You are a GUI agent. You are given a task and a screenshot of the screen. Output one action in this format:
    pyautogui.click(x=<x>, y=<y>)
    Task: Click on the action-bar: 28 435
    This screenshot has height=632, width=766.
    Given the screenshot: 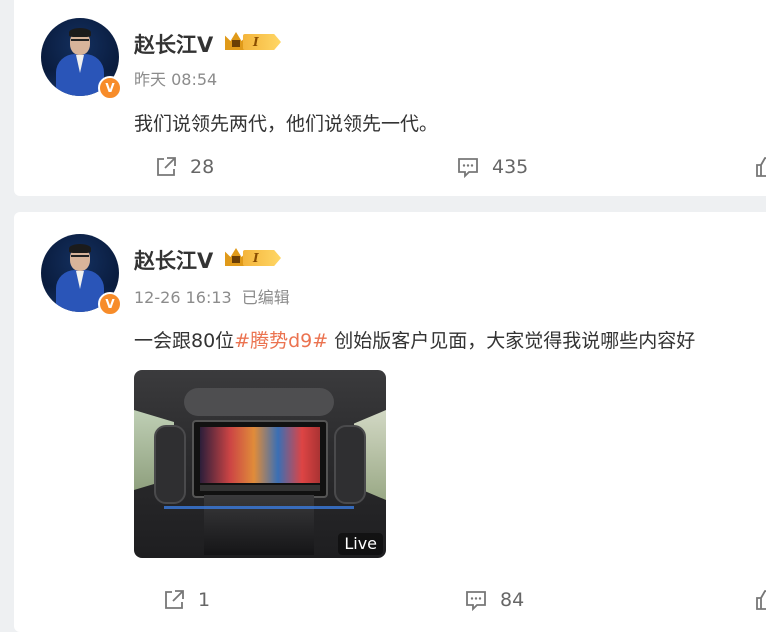 What is the action you would take?
    pyautogui.click(x=460, y=167)
    